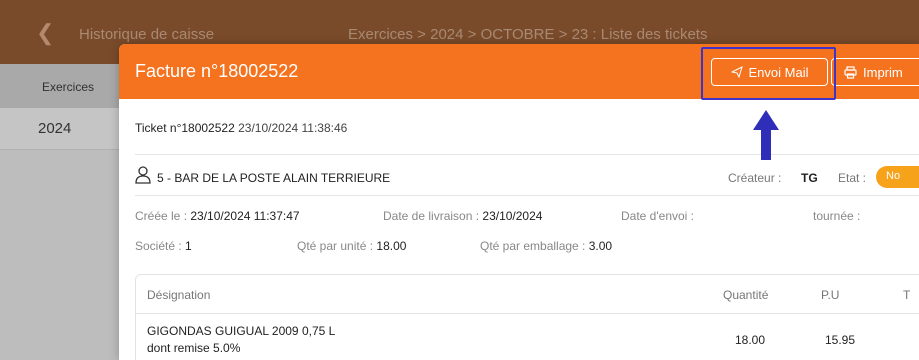 This screenshot has width=919, height=360. I want to click on modal-title: Facture n°18002522, so click(217, 71).